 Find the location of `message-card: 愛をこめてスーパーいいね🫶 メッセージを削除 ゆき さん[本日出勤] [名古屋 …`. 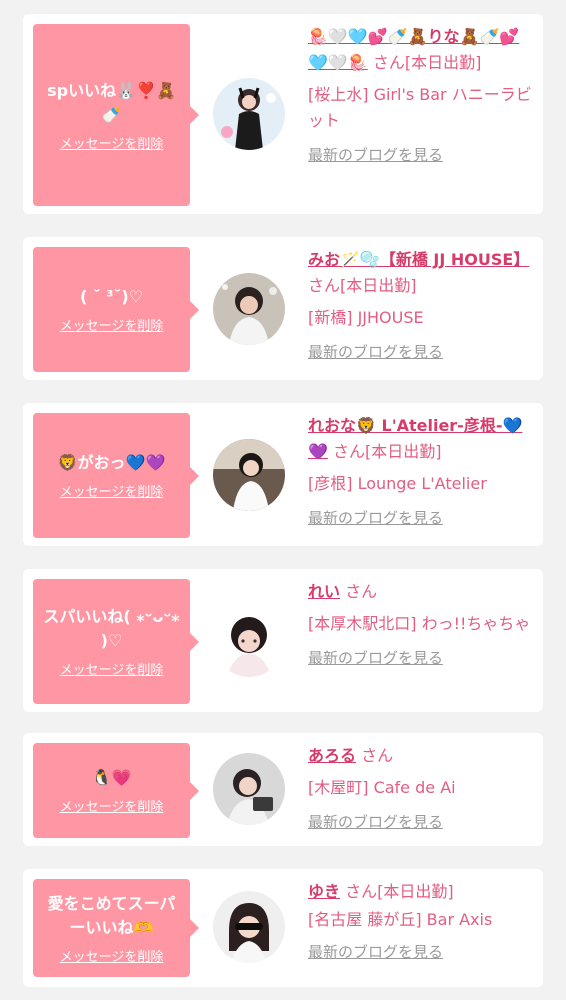

message-card: 愛をこめてスーパーいいね🫶 メッセージを削除 ゆき さん[本日出勤] [名古屋 … is located at coordinates (283, 928).